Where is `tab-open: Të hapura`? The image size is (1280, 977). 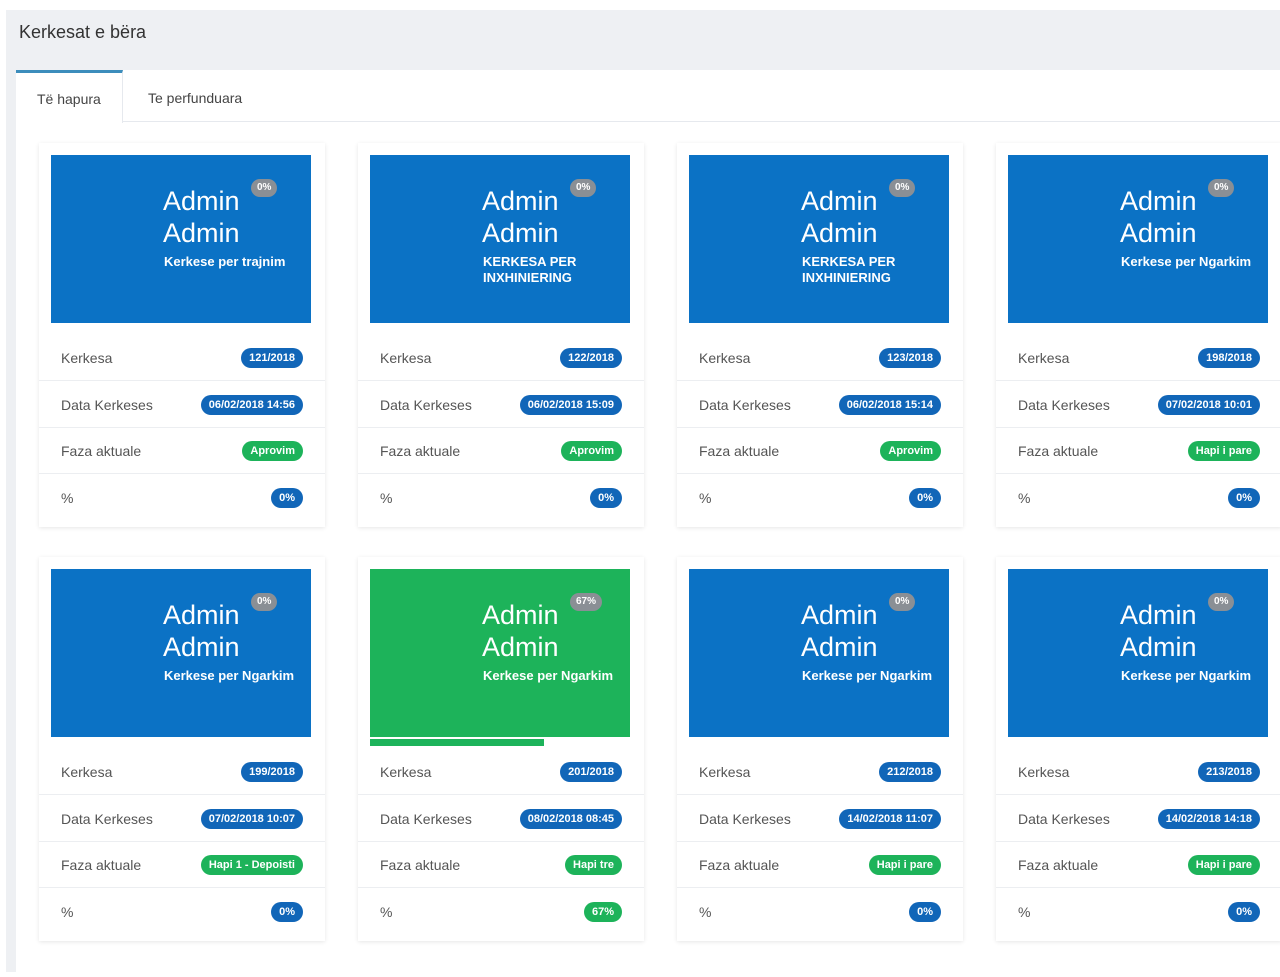
tab-open: Të hapura is located at coordinates (69, 96).